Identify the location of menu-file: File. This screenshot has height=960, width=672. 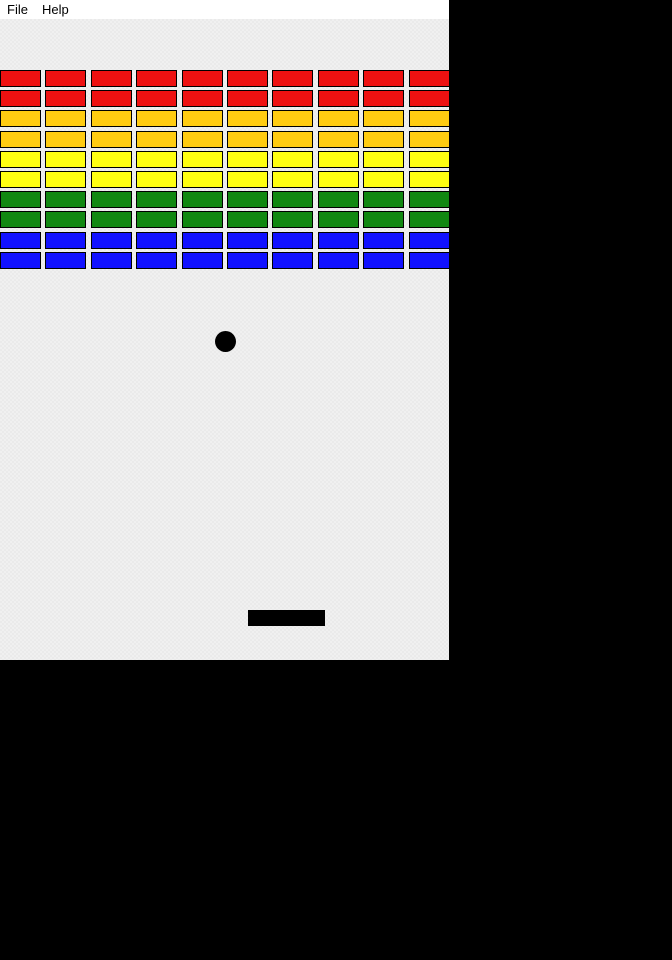
(17, 9).